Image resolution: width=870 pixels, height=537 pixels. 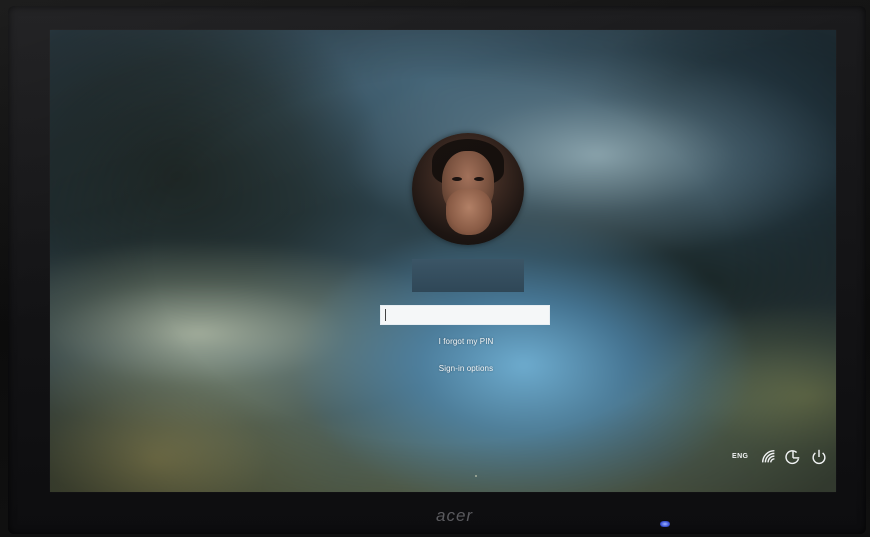 What do you see at coordinates (465, 315) in the screenshot?
I see `pin-input` at bounding box center [465, 315].